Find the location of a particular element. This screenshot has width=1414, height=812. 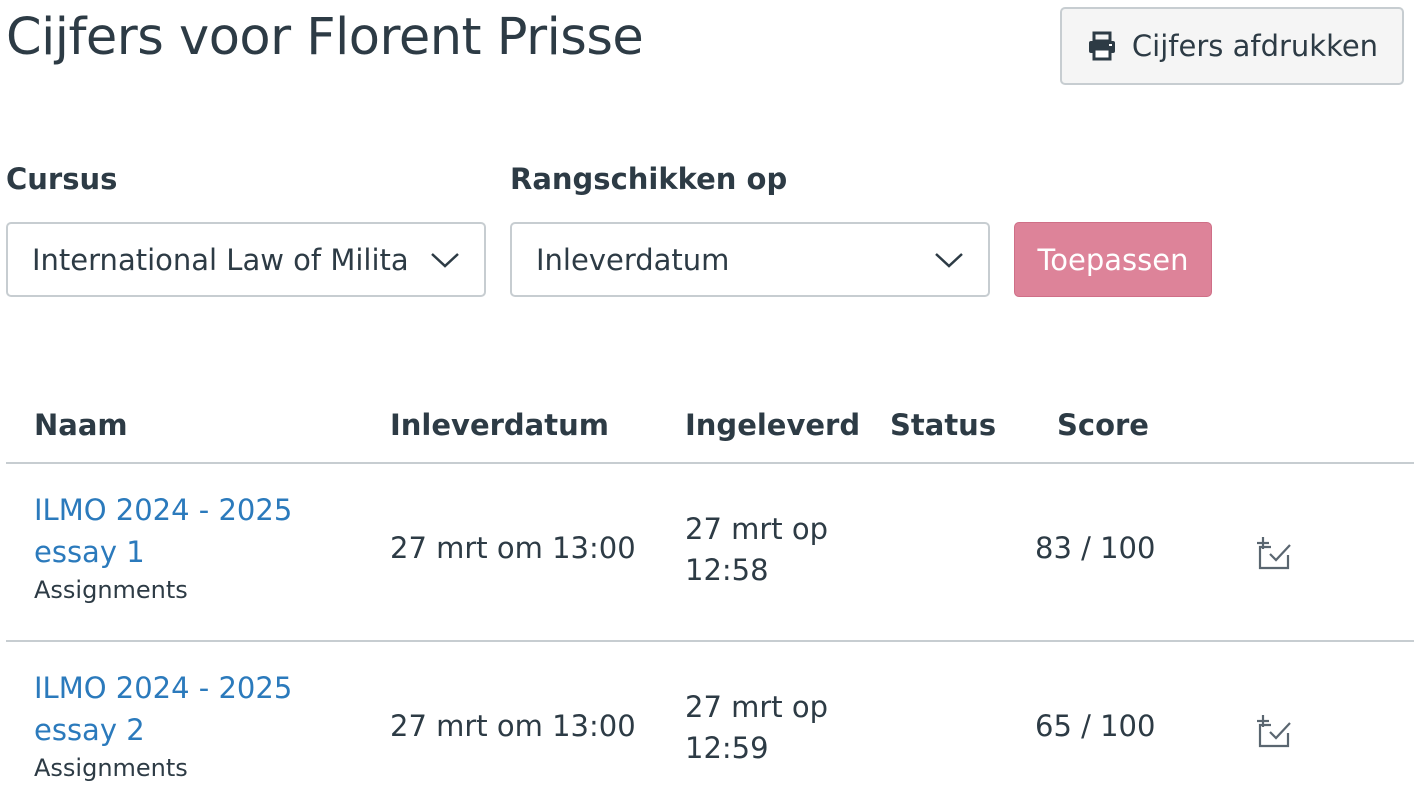

print-grades-label: Cijfers afdrukken is located at coordinates (1255, 46).